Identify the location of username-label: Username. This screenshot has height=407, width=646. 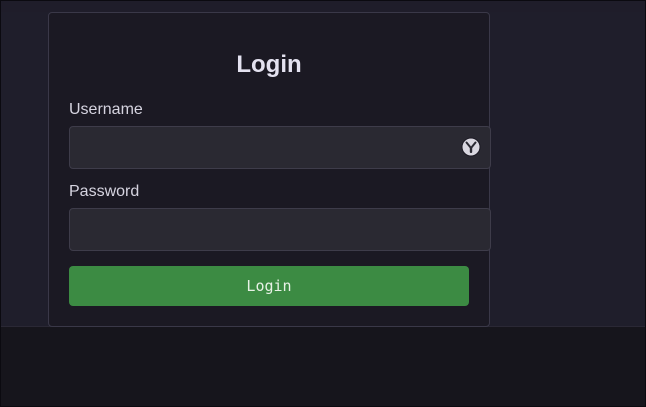
(106, 109).